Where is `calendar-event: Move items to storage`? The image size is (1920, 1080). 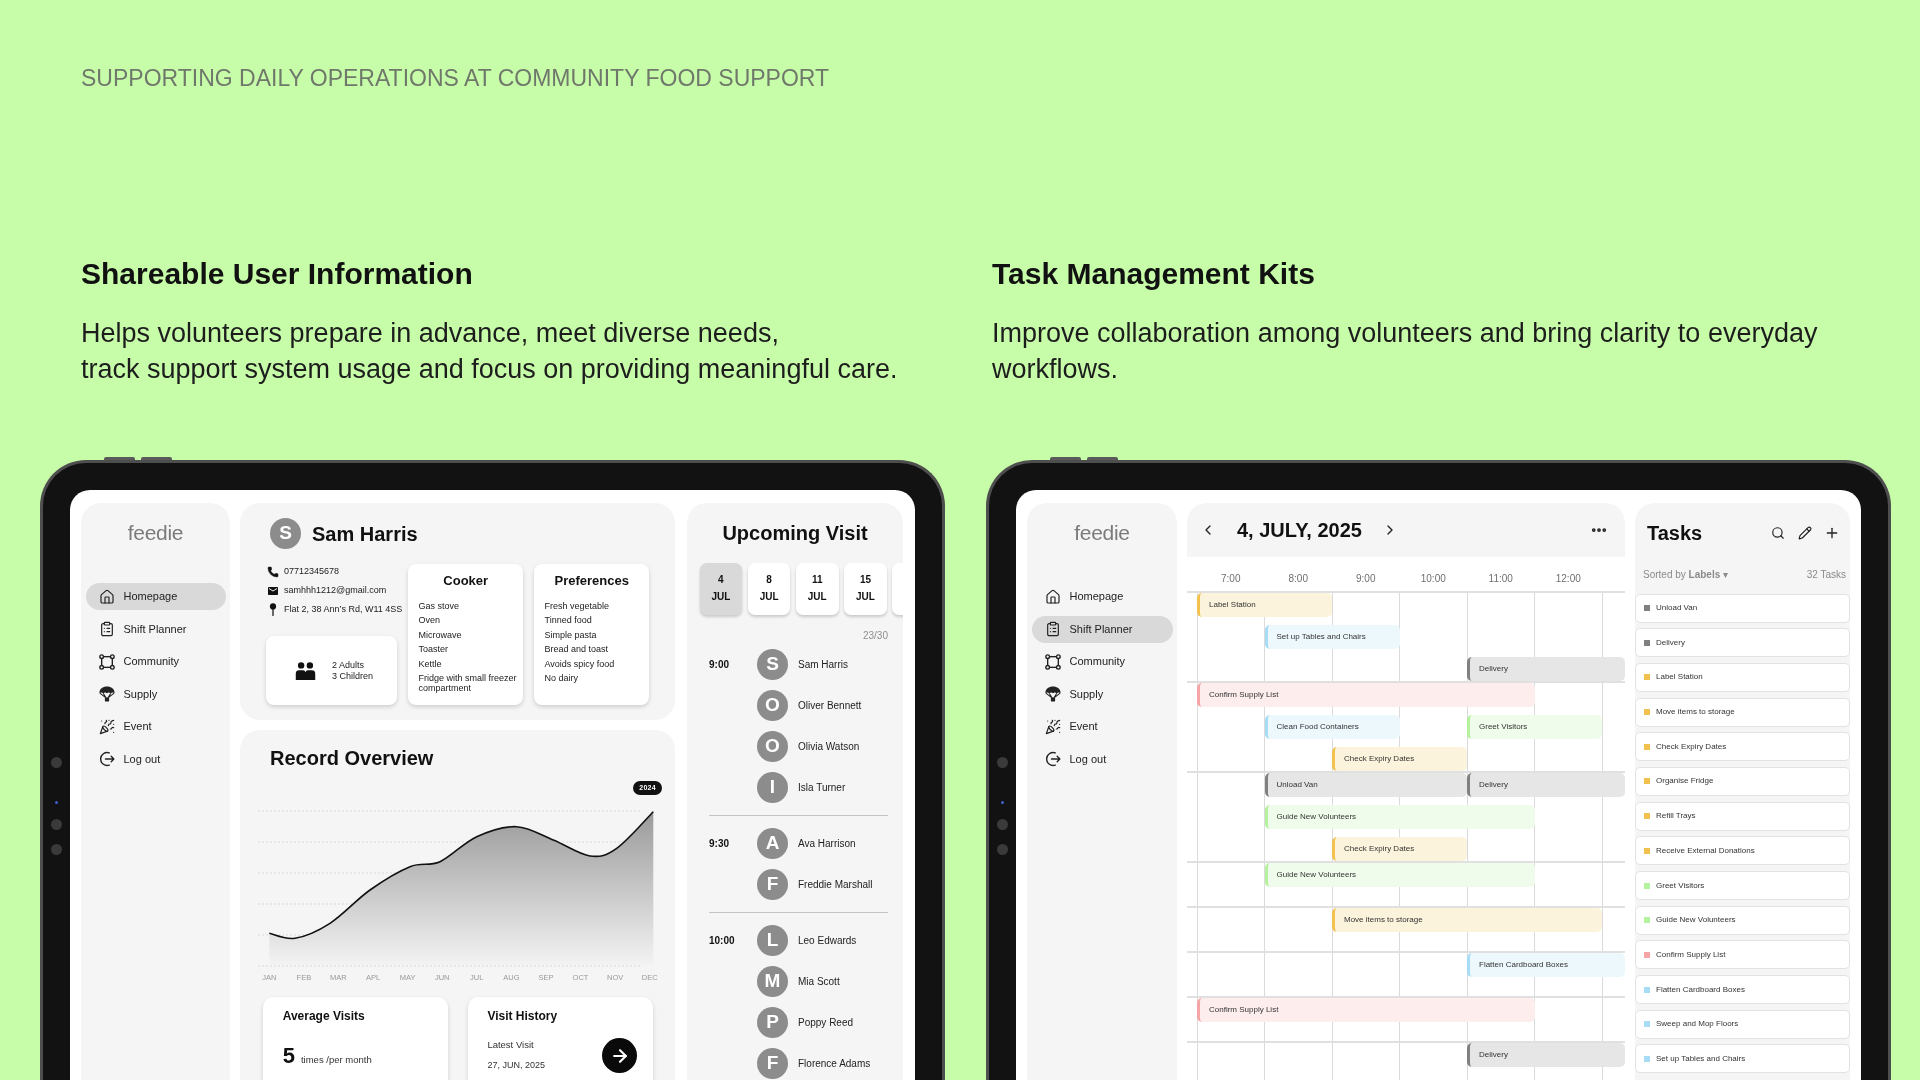
calendar-event: Move items to storage is located at coordinates (1467, 920).